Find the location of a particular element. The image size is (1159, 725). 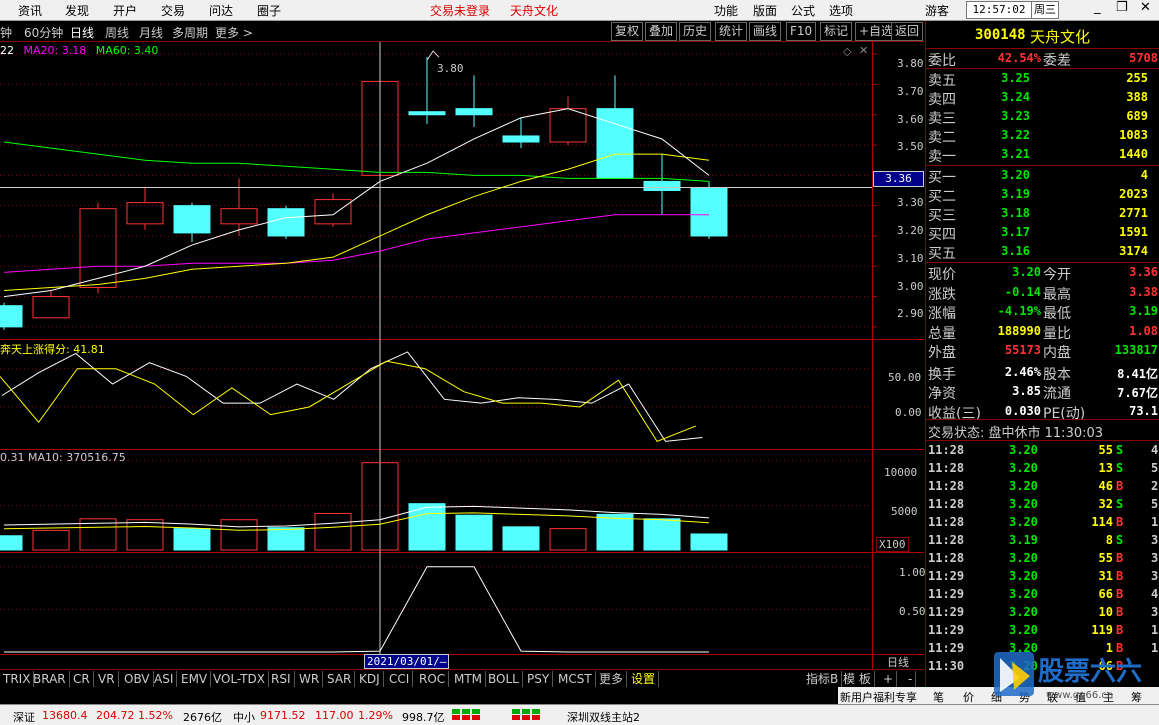

tick-time: 11:28 is located at coordinates (946, 558).